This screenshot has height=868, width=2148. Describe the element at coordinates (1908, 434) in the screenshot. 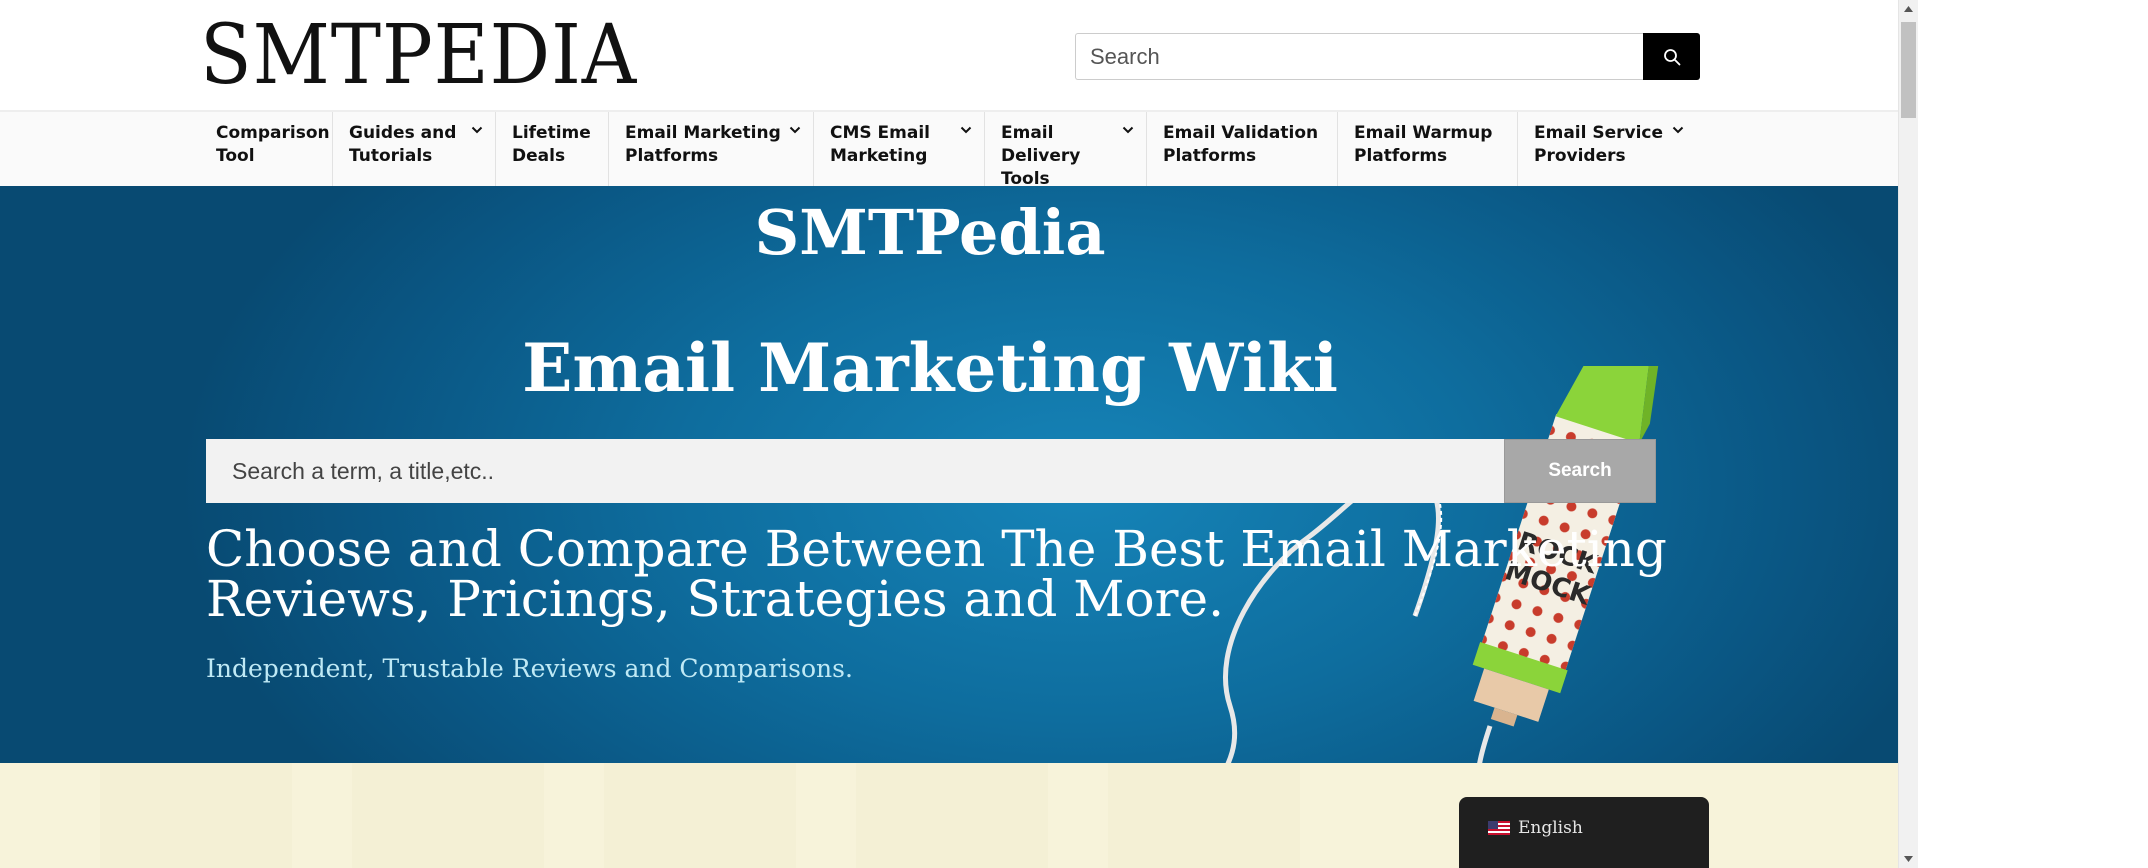

I see `page-scrollbar` at that location.